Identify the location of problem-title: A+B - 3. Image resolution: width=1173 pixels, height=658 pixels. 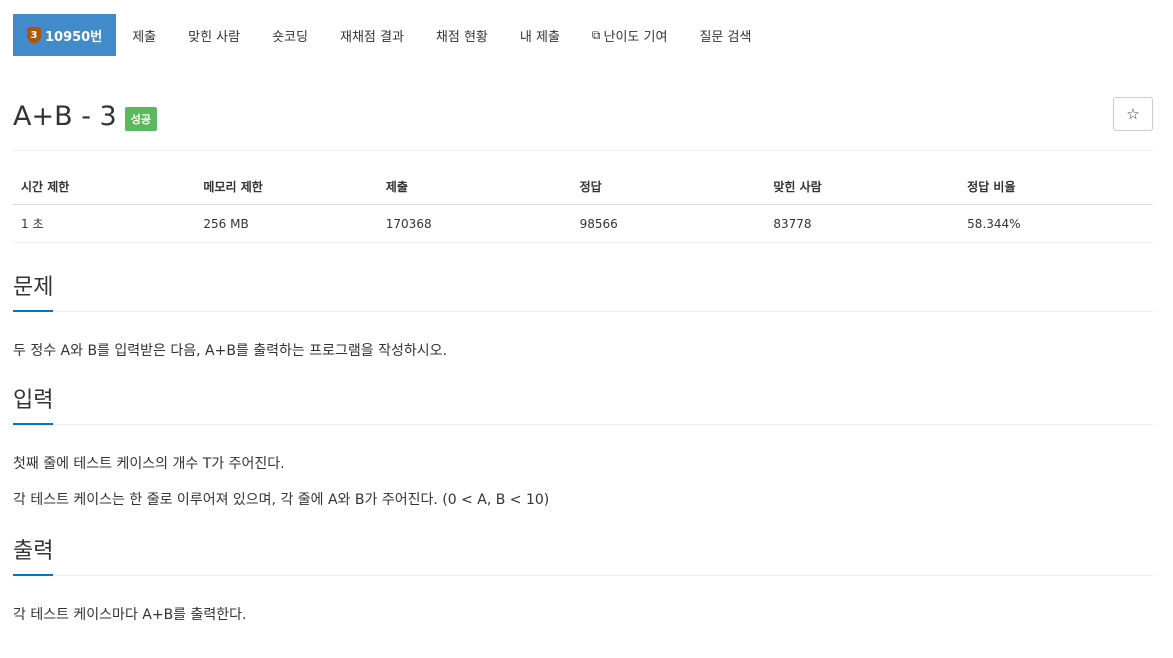
(65, 116).